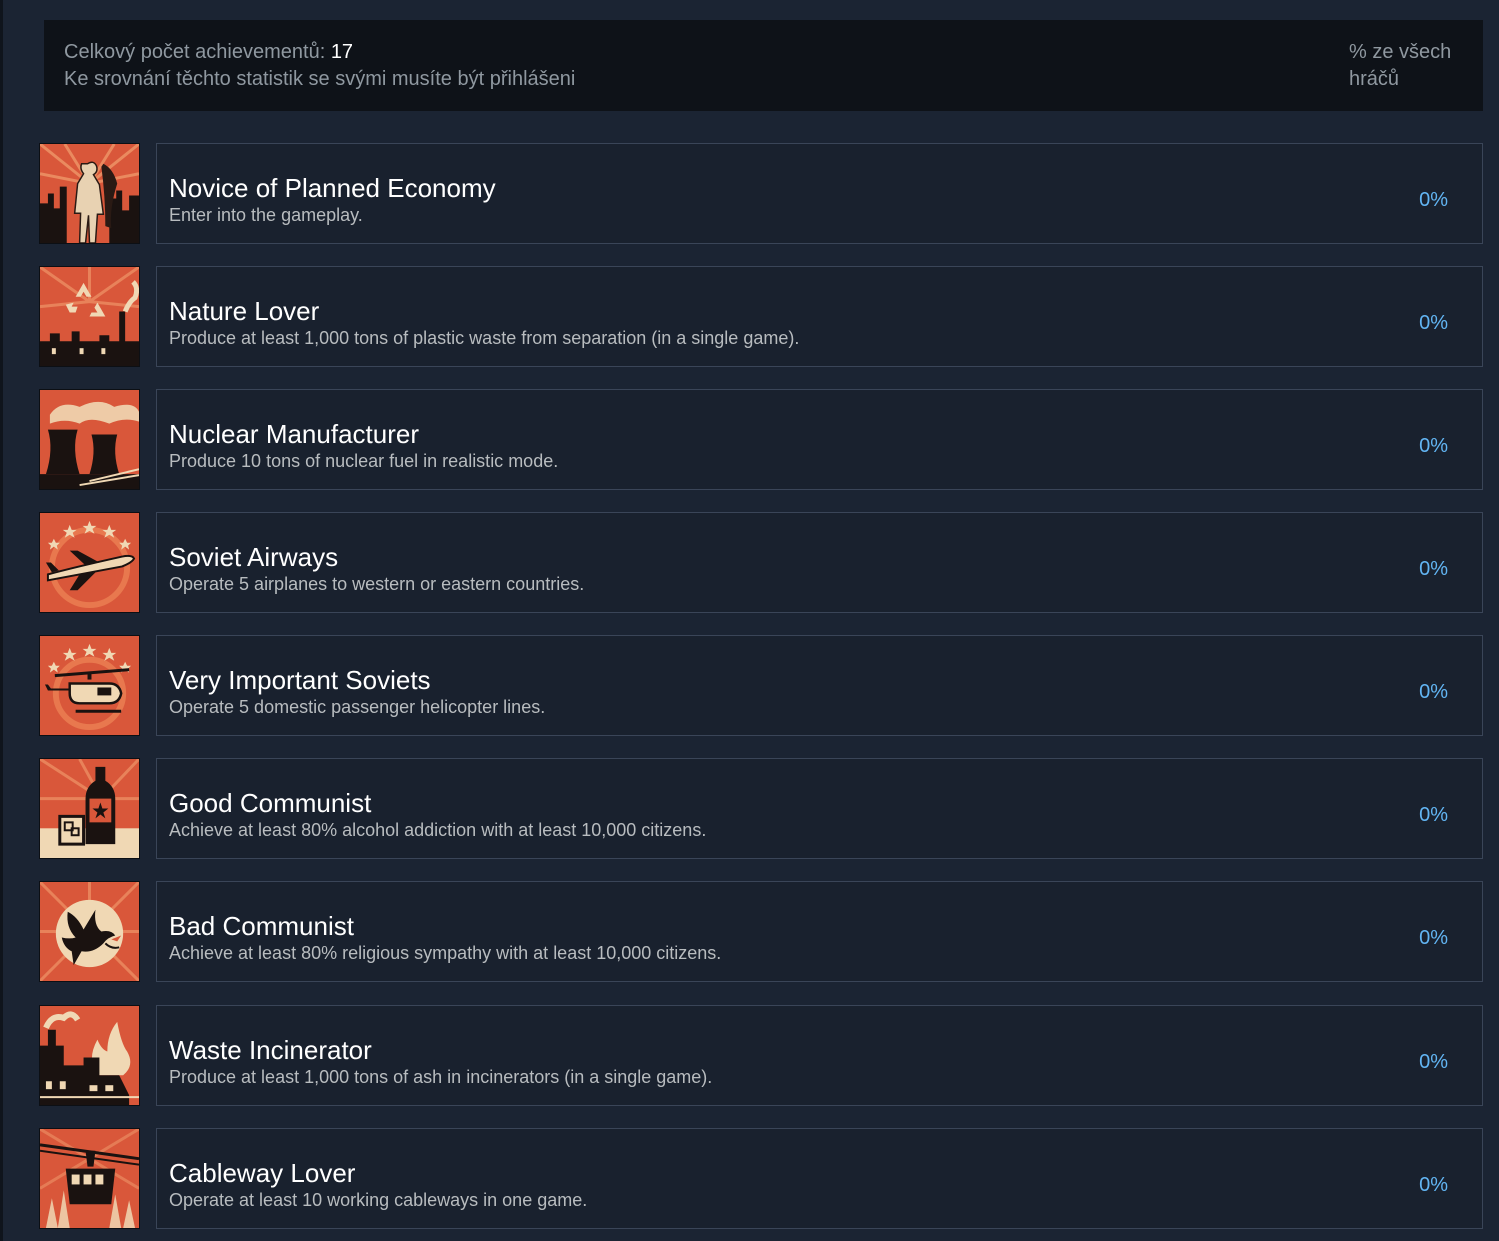 This screenshot has height=1241, width=1499. I want to click on dove-icon, so click(89, 931).